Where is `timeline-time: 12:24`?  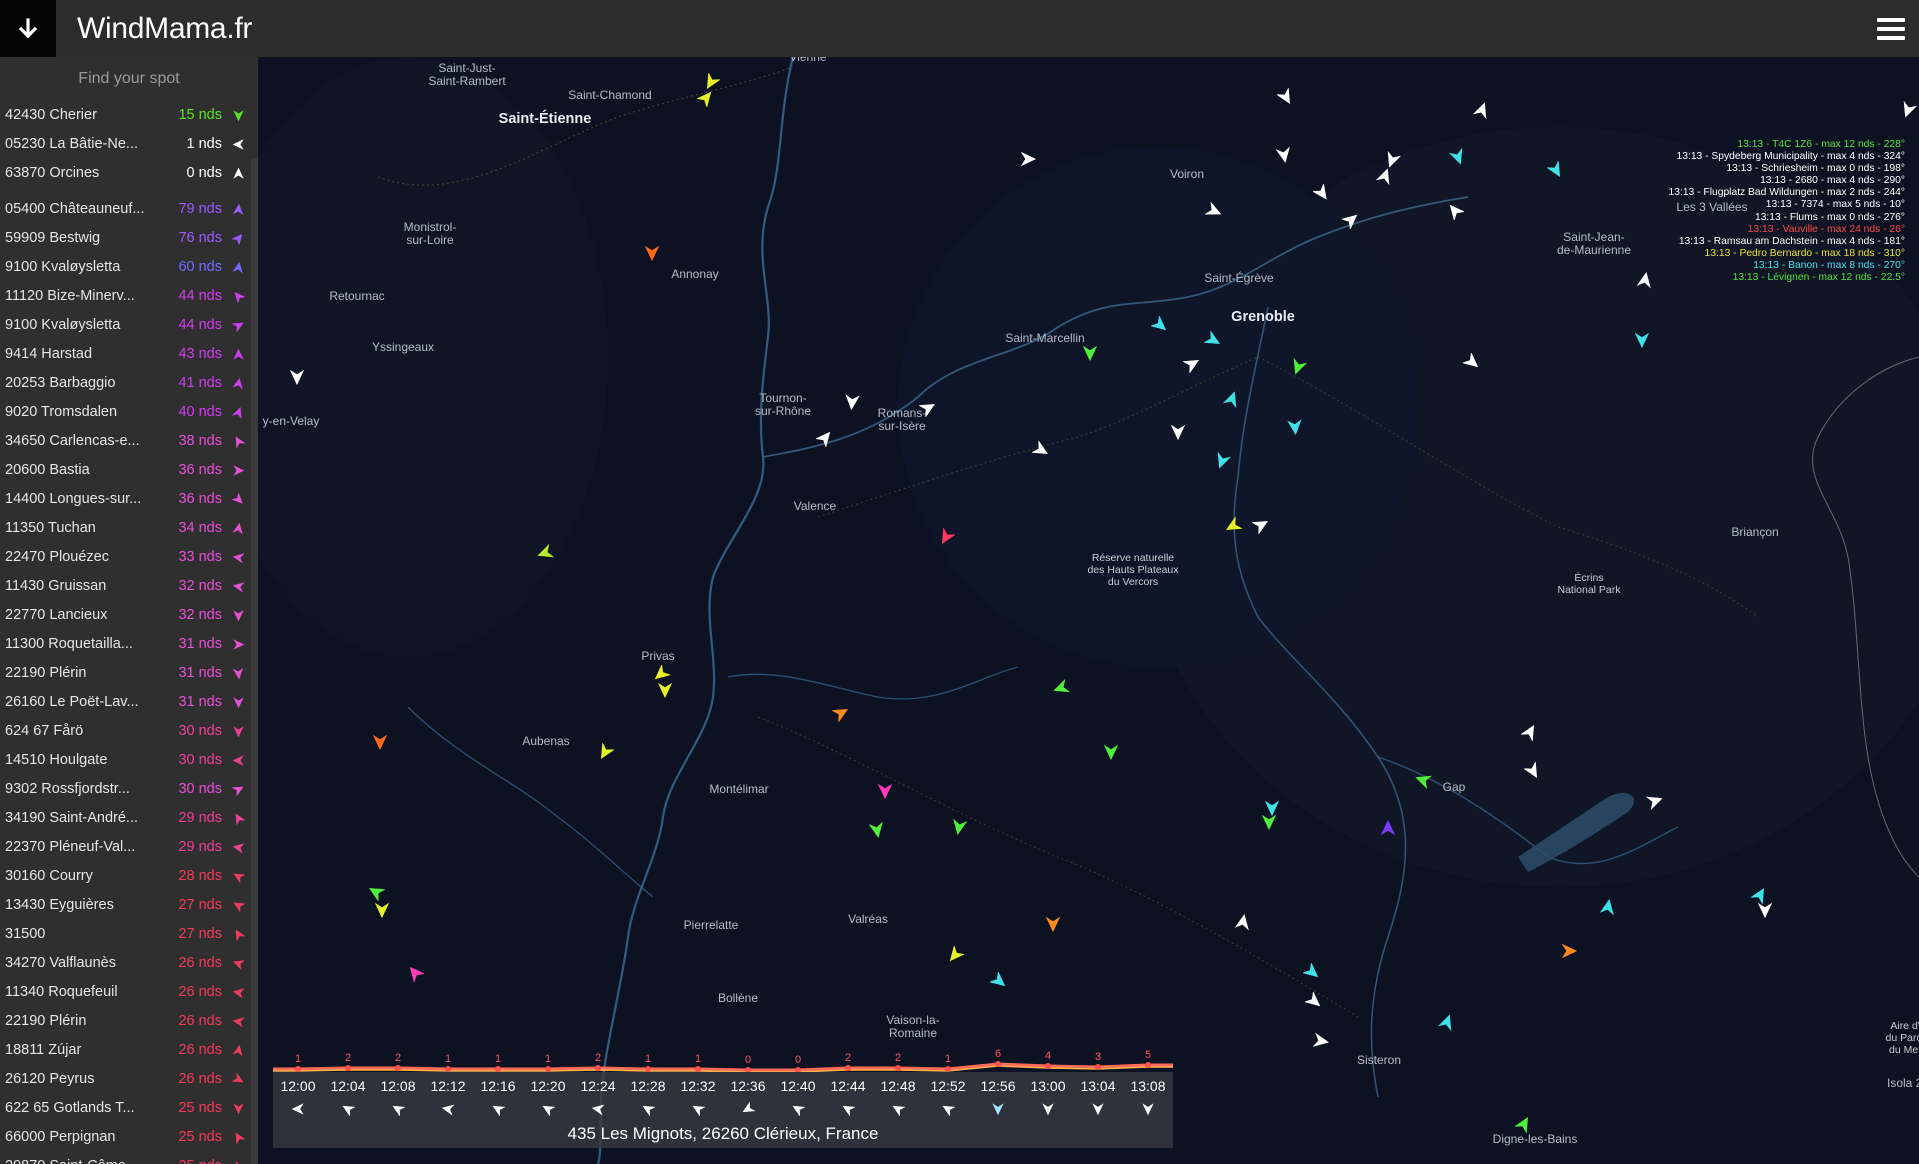
timeline-time: 12:24 is located at coordinates (598, 1086).